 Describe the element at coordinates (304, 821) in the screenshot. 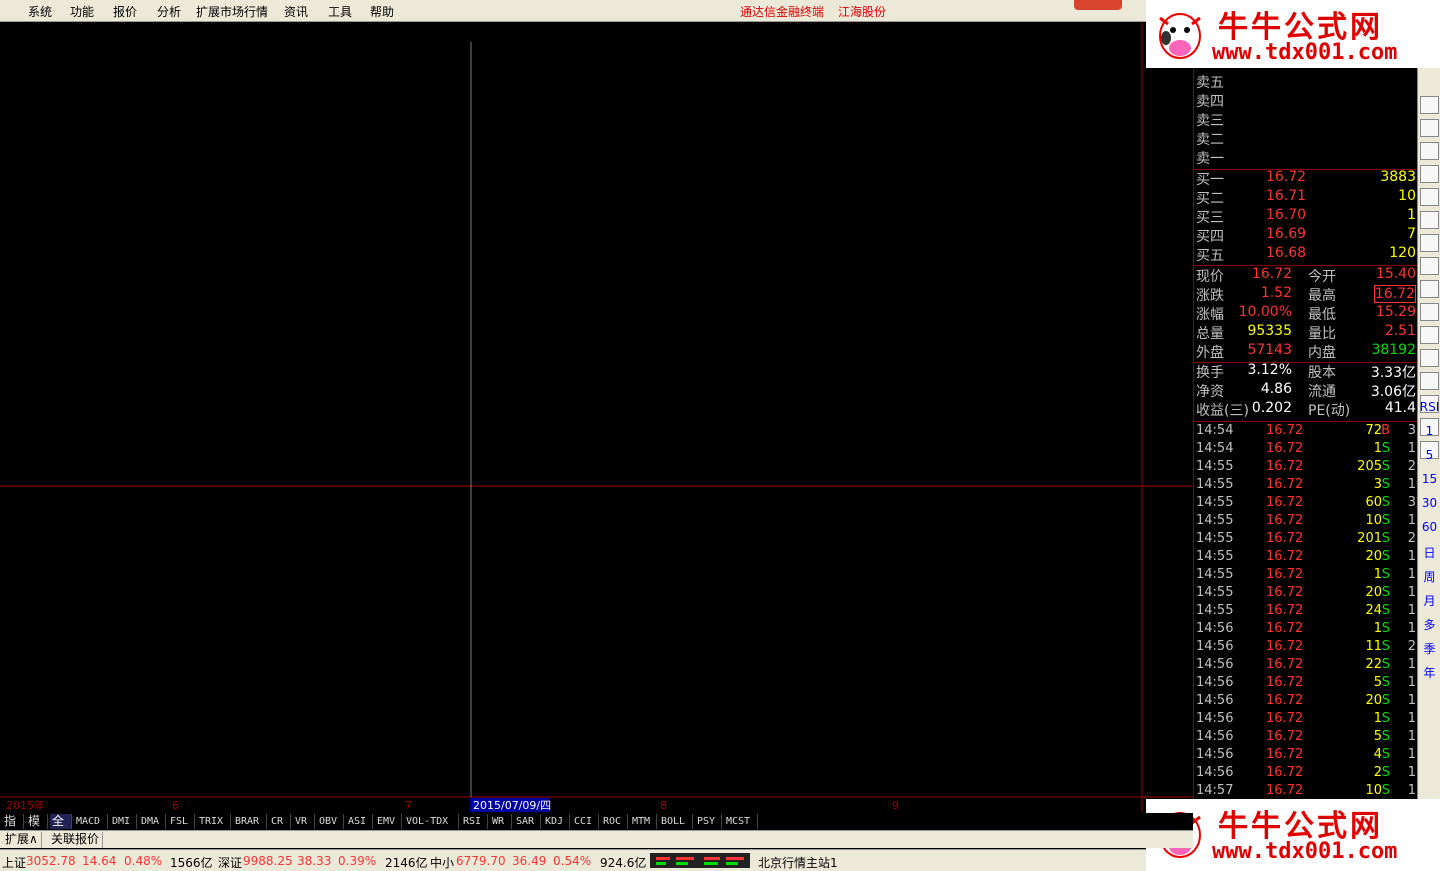

I see `indicator-tab-vr: VR` at that location.